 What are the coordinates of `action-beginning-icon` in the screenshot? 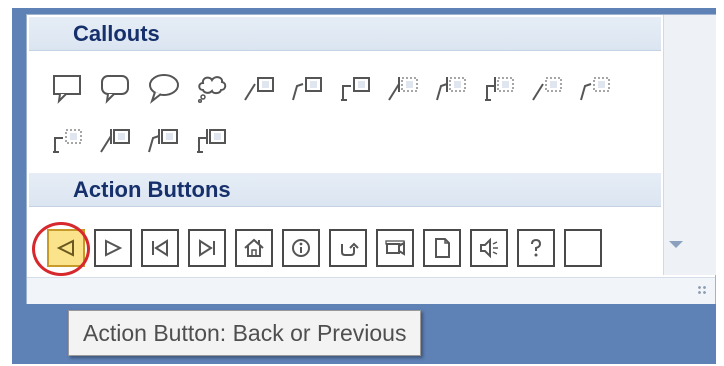 It's located at (160, 248).